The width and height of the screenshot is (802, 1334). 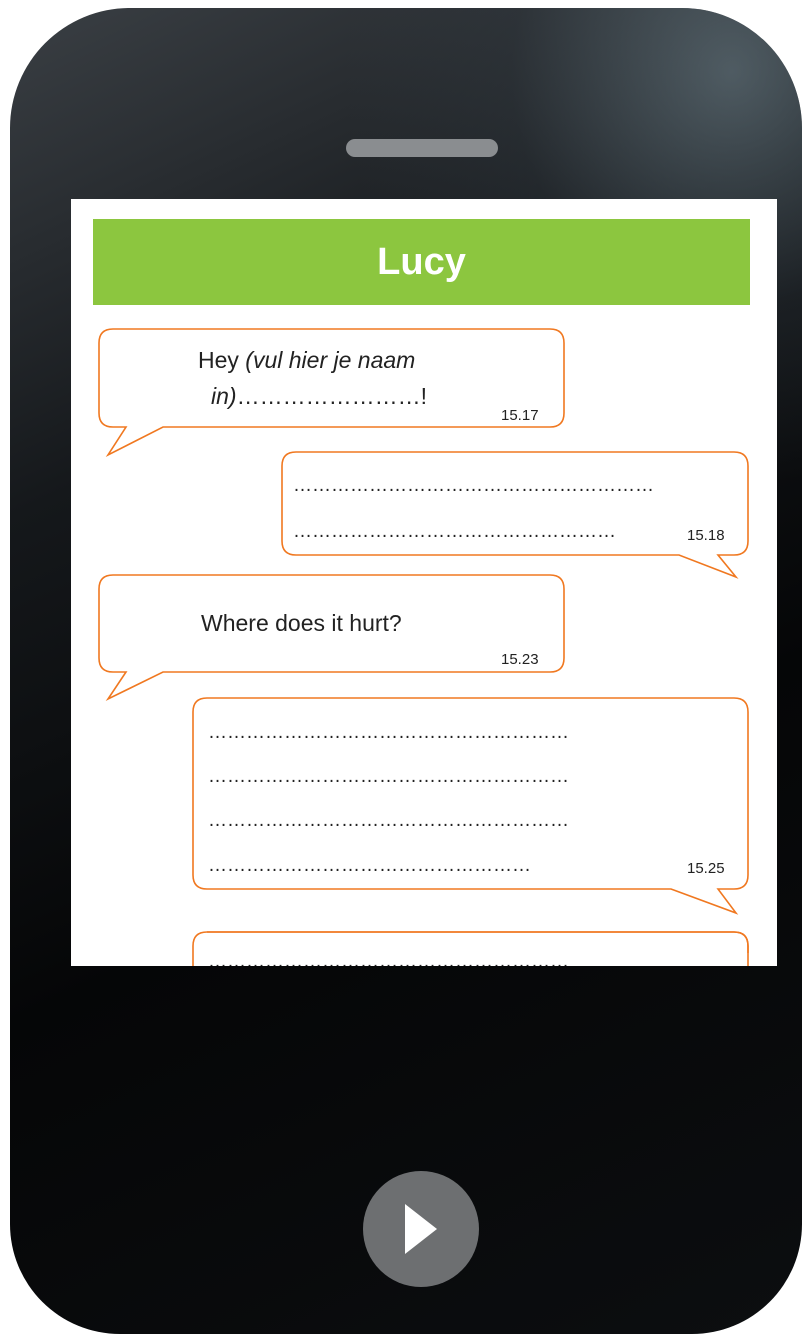 What do you see at coordinates (478, 942) in the screenshot?
I see `bubble-m5-outline-full` at bounding box center [478, 942].